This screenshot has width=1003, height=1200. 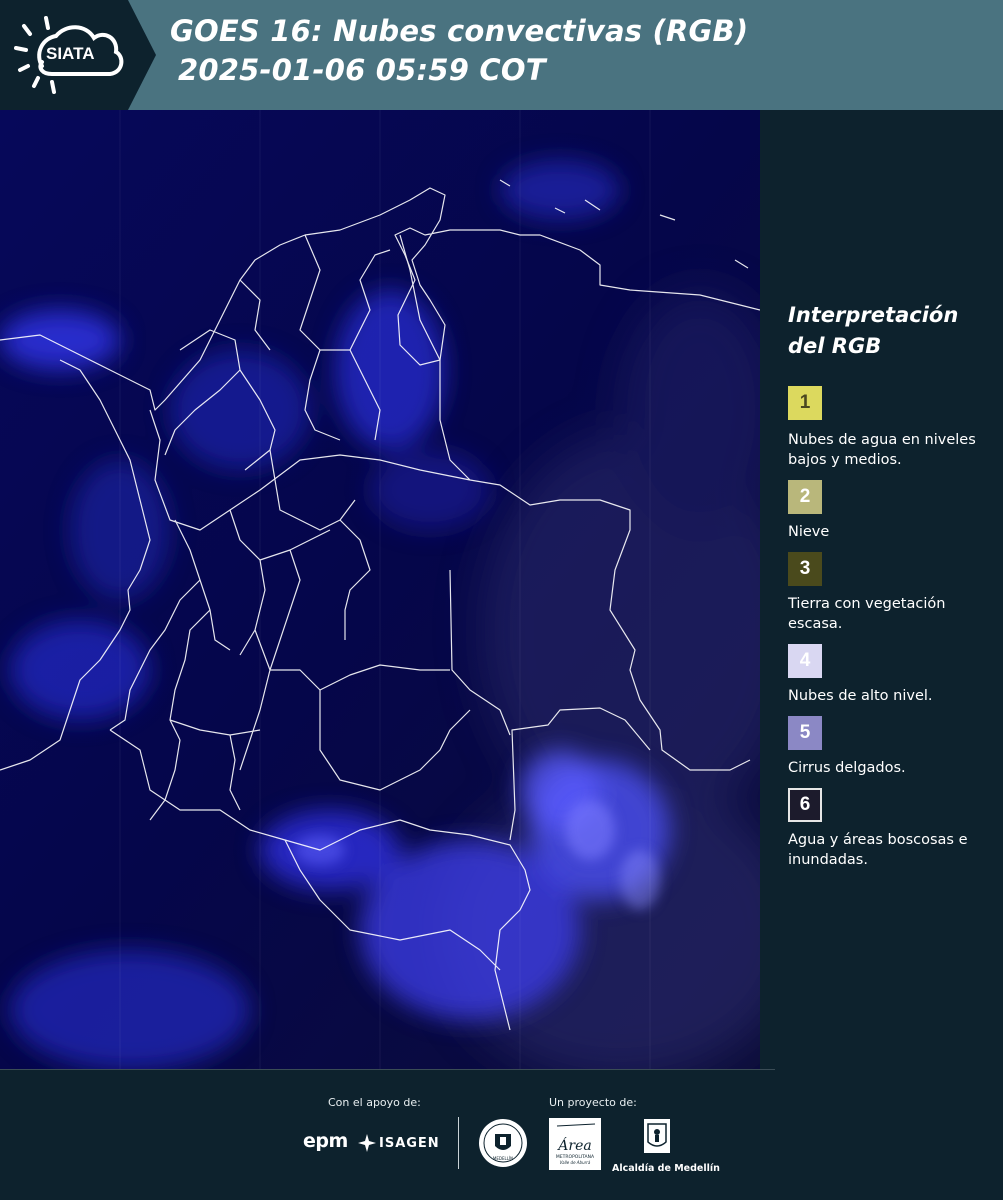 What do you see at coordinates (409, 1143) in the screenshot?
I see `isagen-text: ISAGEN` at bounding box center [409, 1143].